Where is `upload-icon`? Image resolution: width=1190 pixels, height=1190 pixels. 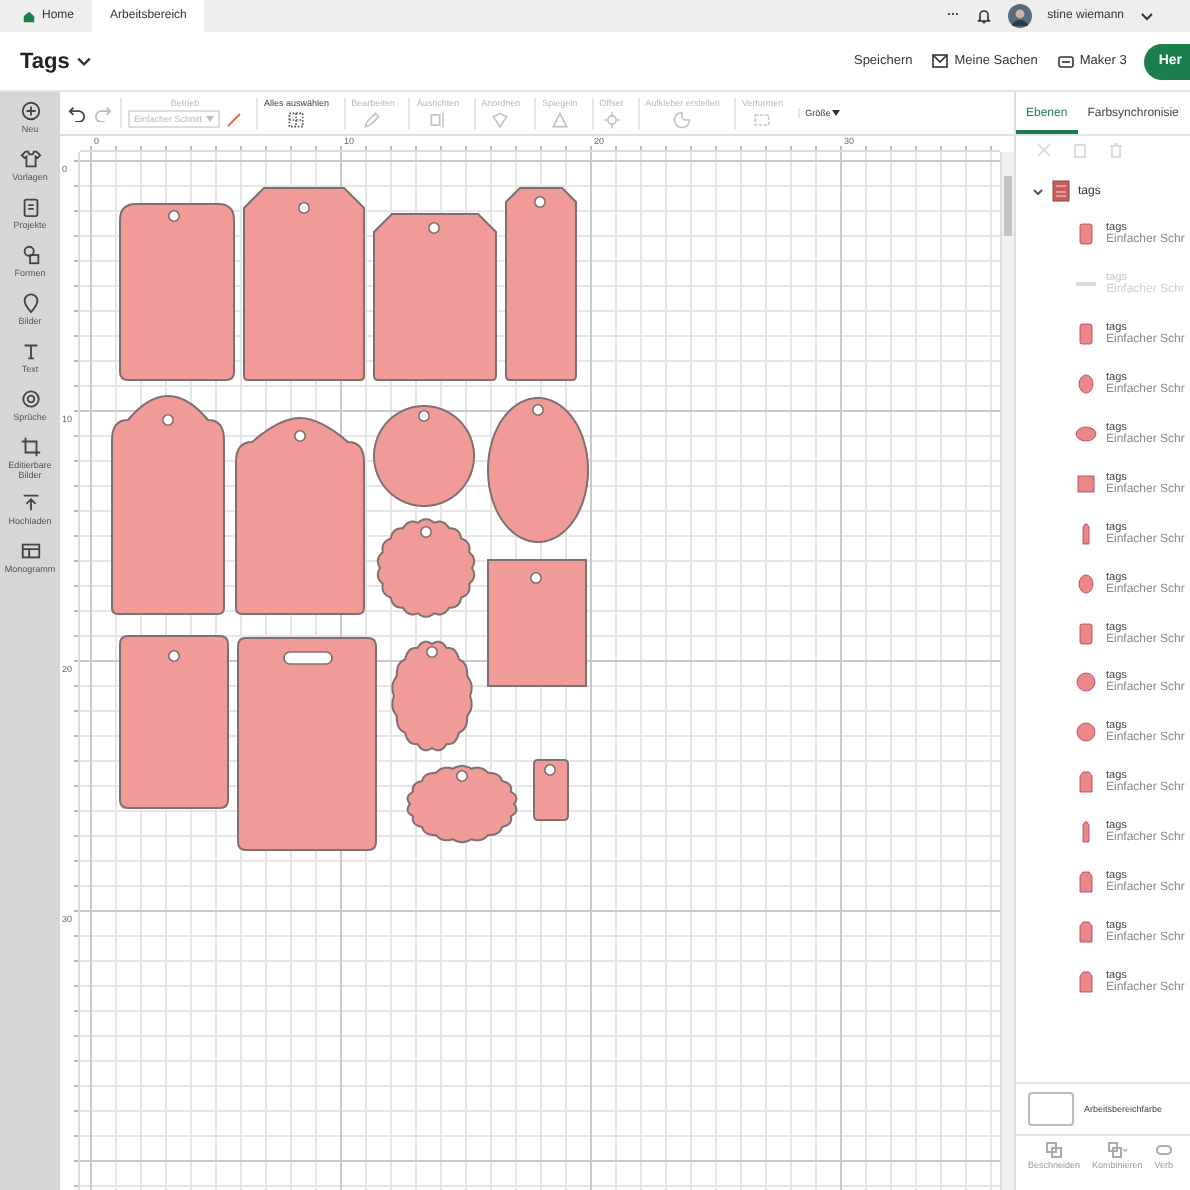
upload-icon is located at coordinates (30, 503).